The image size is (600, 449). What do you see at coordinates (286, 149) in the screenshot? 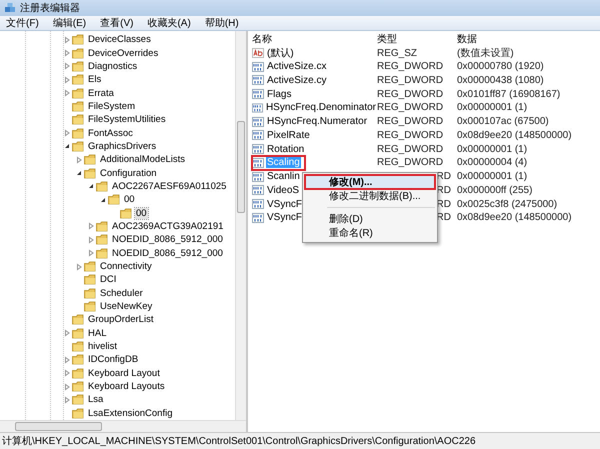
I see `value-name: Rotation` at bounding box center [286, 149].